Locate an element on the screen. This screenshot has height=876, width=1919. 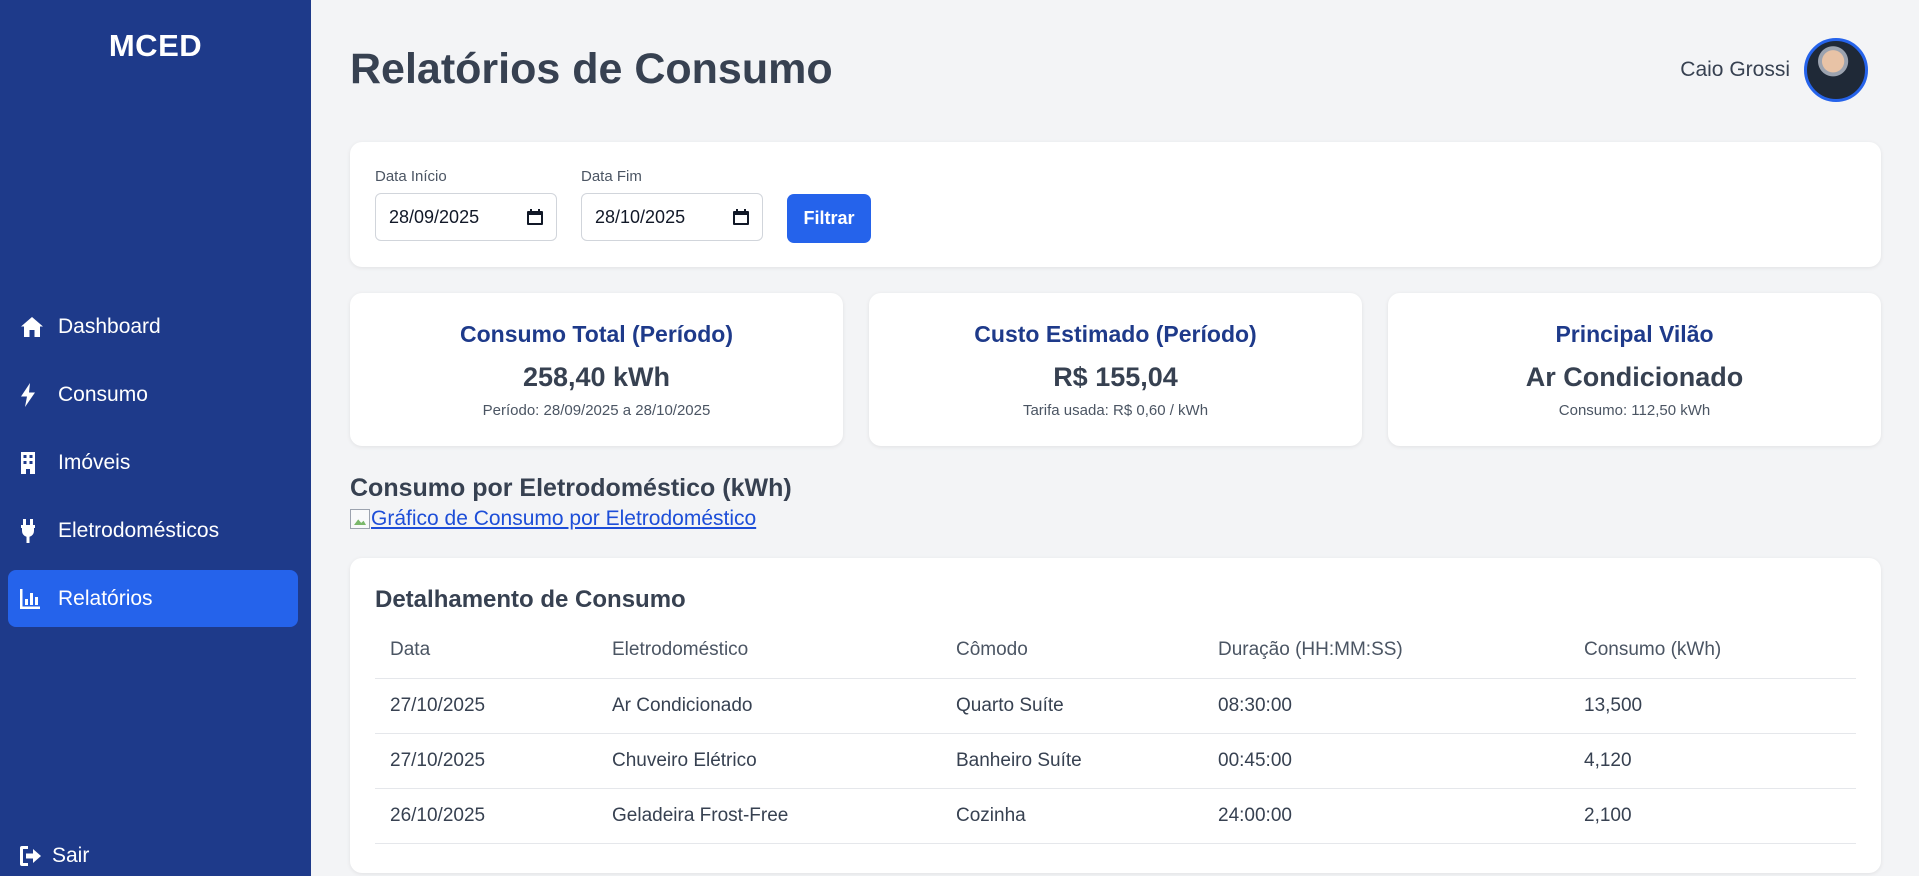
column-header-room: Cômodo is located at coordinates (1072, 651).